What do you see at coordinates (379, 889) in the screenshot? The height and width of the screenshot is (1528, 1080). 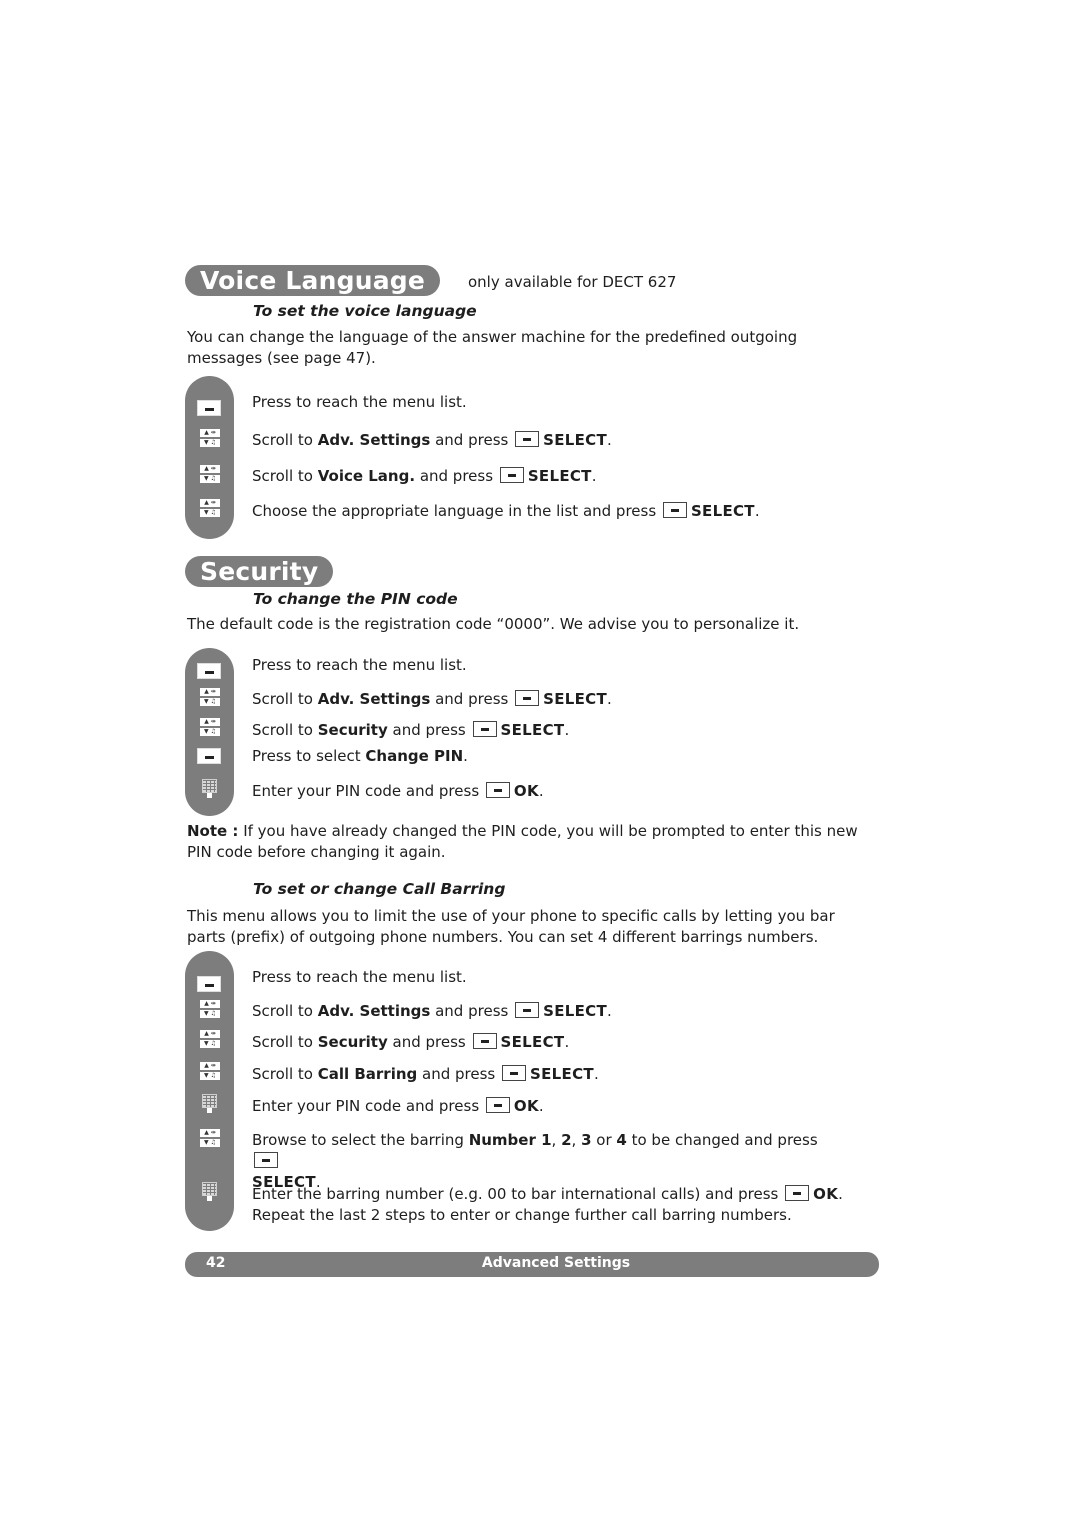 I see `subtitle-call-barring: To set or change Call Barring` at bounding box center [379, 889].